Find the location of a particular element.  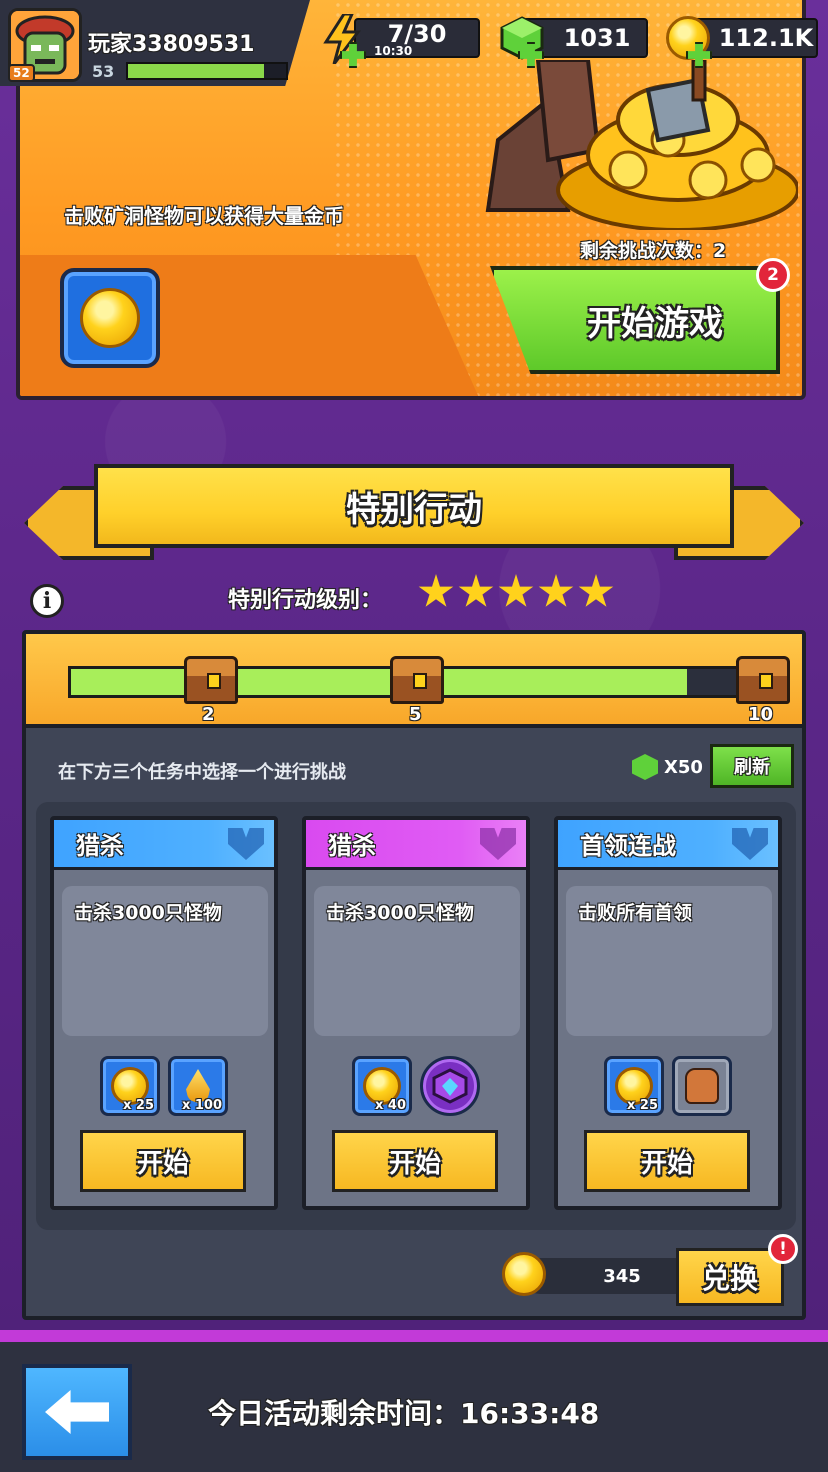

player-level: 53 is located at coordinates (103, 71).